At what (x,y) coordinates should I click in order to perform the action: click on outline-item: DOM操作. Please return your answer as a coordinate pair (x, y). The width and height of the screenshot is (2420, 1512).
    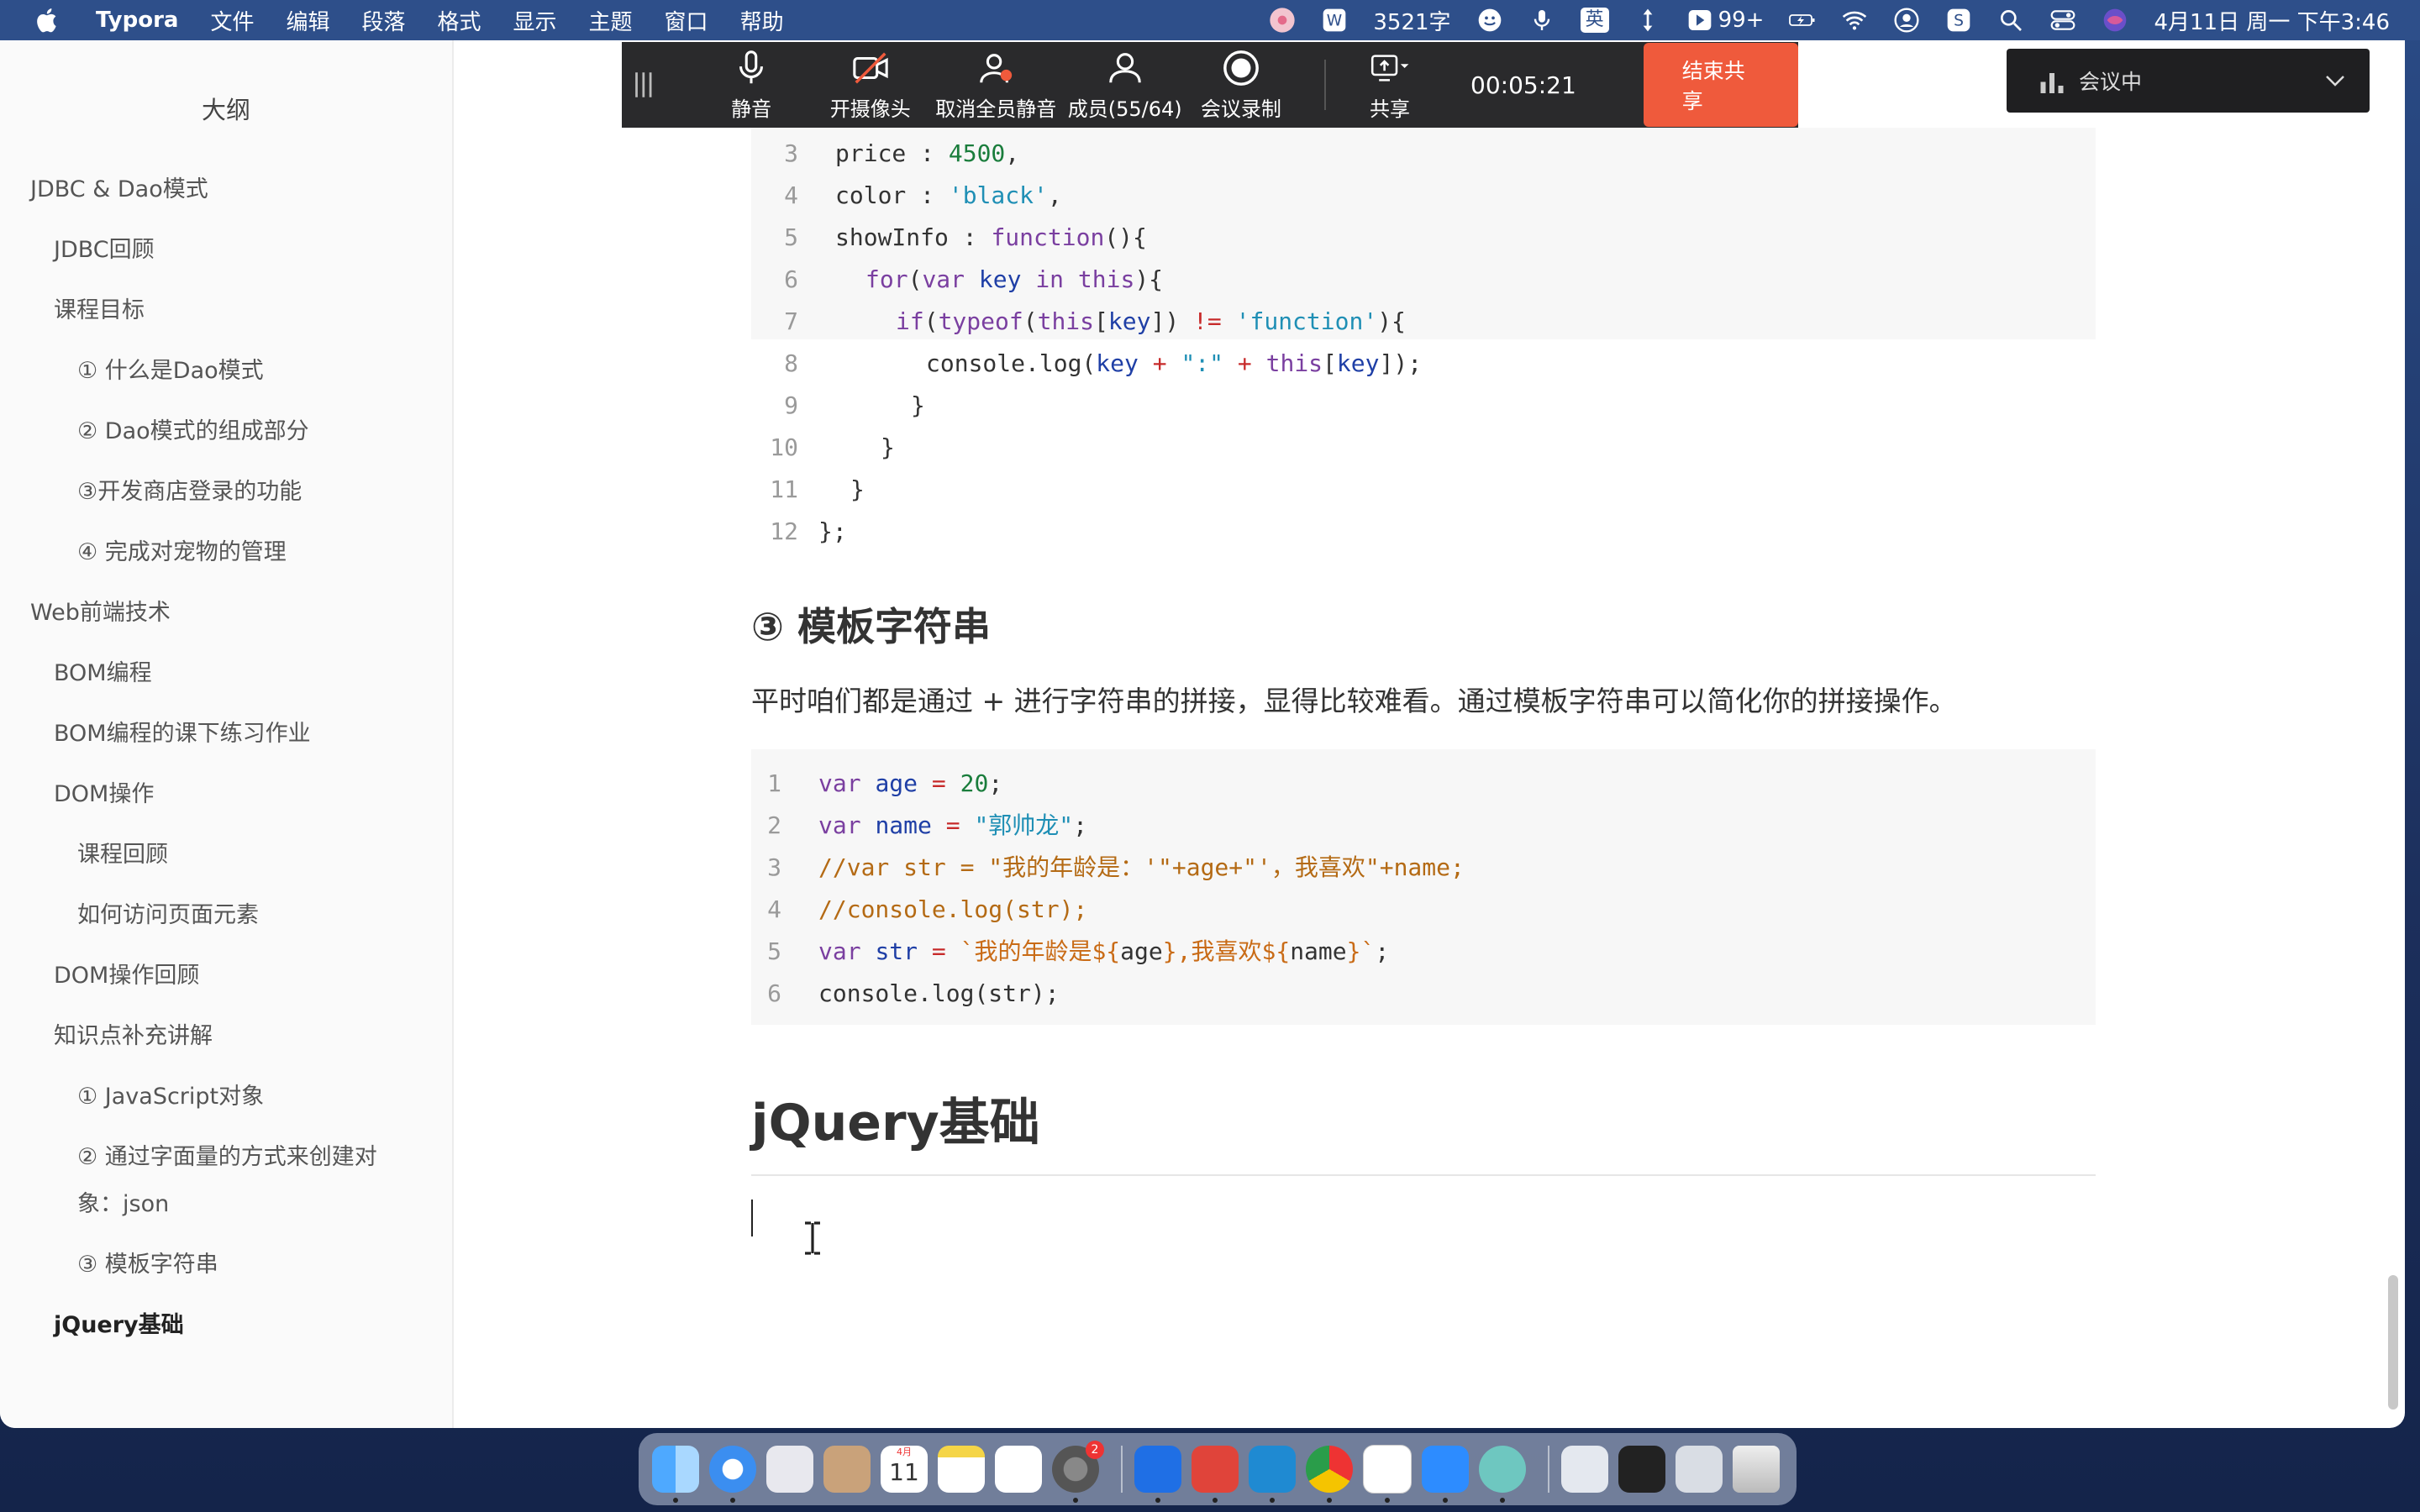
    Looking at the image, I should click on (226, 794).